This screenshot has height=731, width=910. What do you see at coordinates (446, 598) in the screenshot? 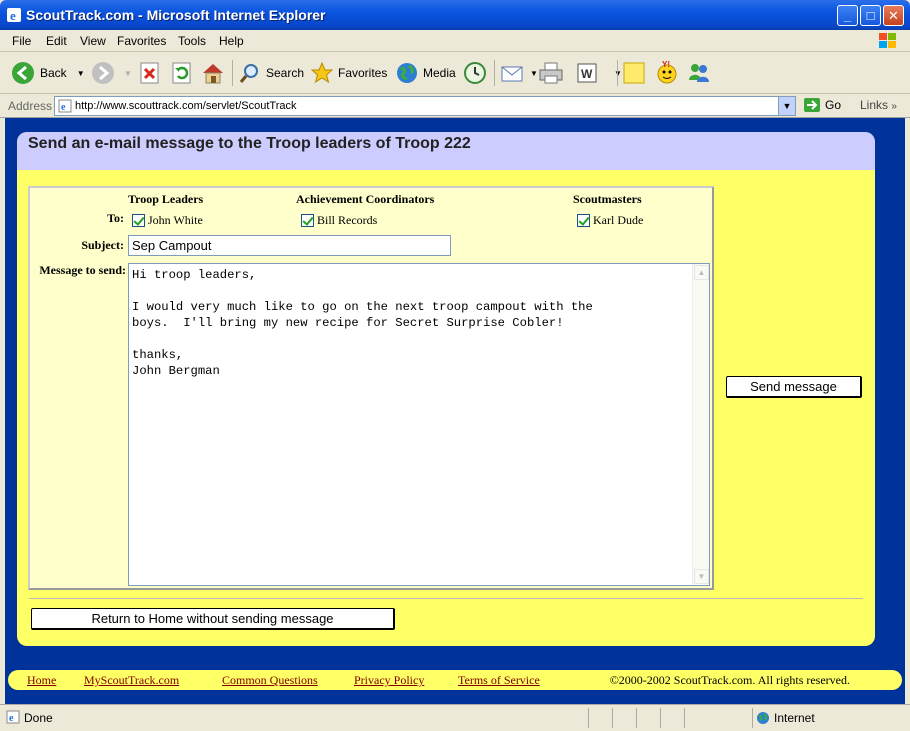
I see `divider` at bounding box center [446, 598].